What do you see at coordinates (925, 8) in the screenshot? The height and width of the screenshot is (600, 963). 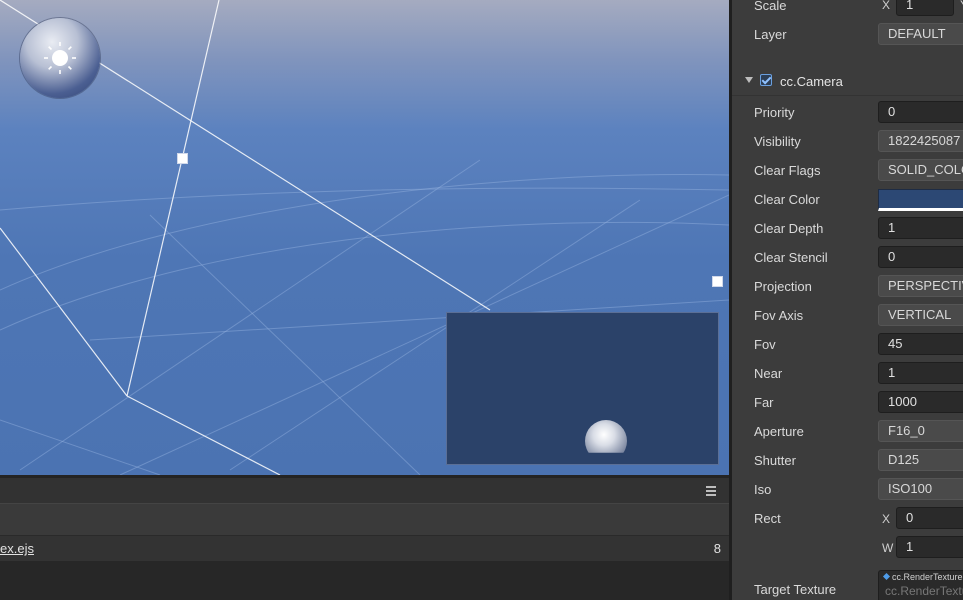 I see `scale-x-input: 1` at bounding box center [925, 8].